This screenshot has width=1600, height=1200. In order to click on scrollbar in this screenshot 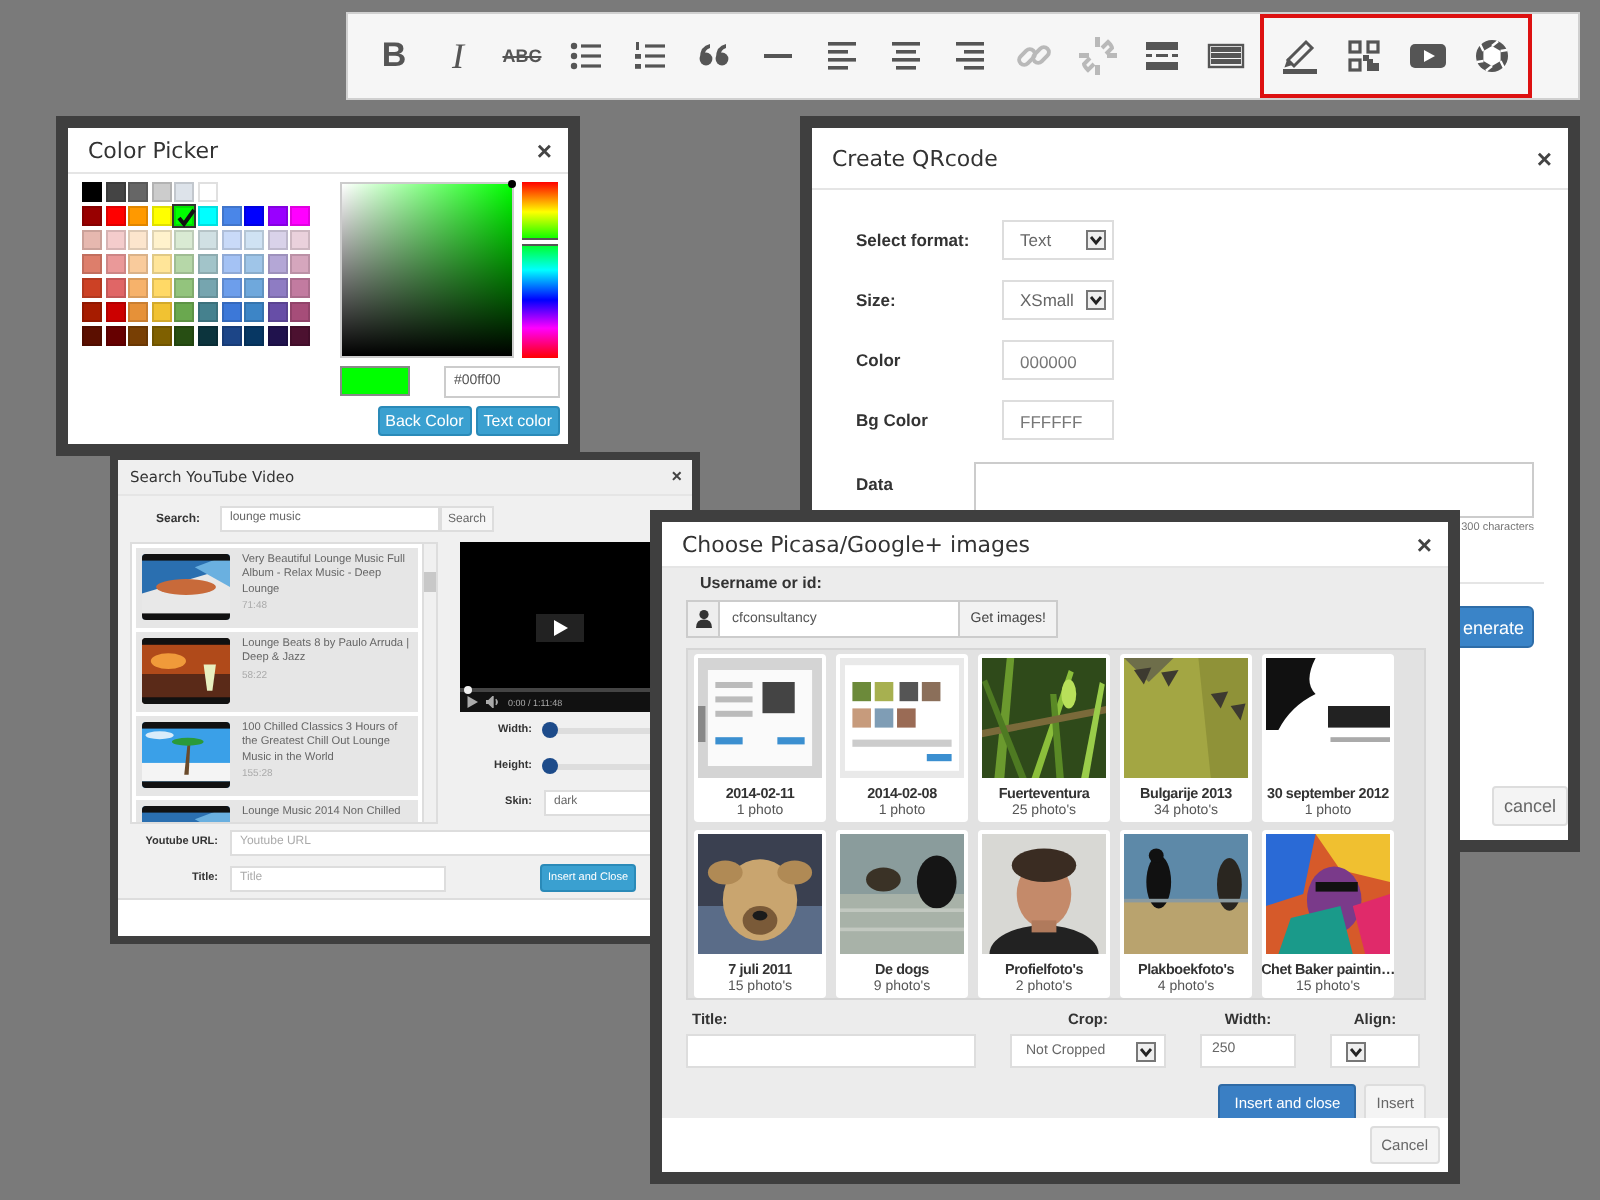, I will do `click(429, 683)`.